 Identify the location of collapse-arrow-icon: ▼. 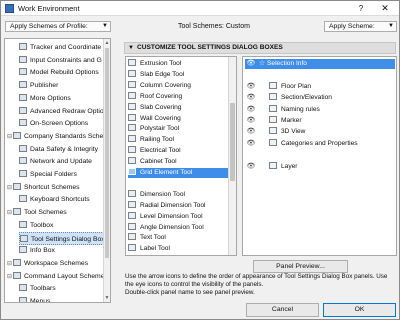
(131, 48).